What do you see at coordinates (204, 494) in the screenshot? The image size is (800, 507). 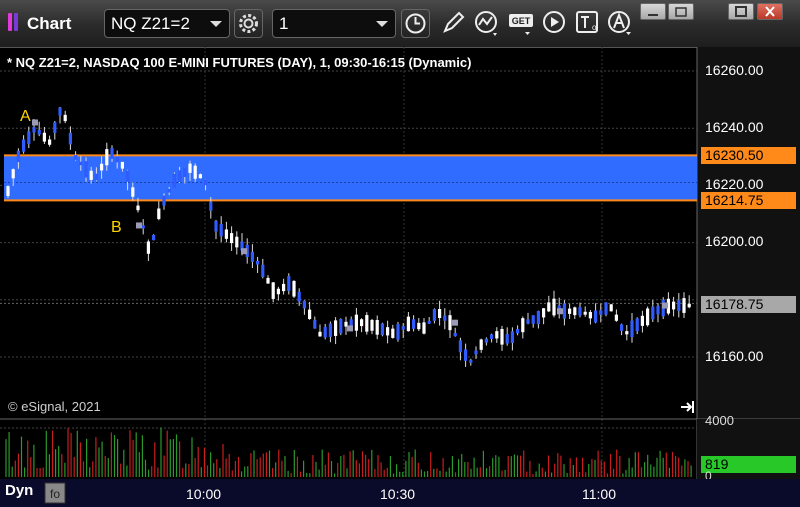 I see `time-label: 10:00` at bounding box center [204, 494].